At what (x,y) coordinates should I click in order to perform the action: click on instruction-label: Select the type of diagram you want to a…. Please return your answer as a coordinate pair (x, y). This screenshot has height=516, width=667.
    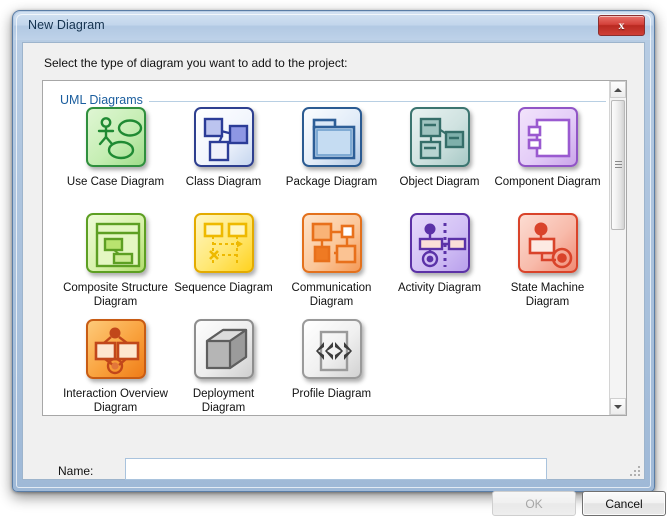
    Looking at the image, I should click on (196, 63).